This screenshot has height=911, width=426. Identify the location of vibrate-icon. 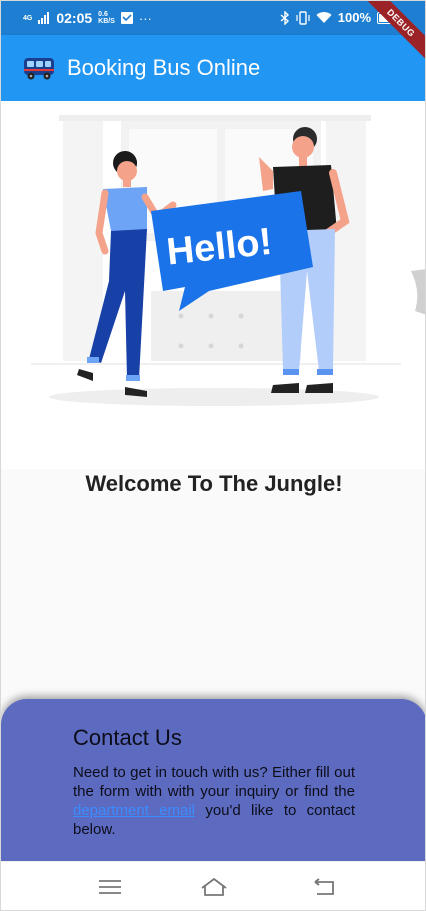
(303, 17).